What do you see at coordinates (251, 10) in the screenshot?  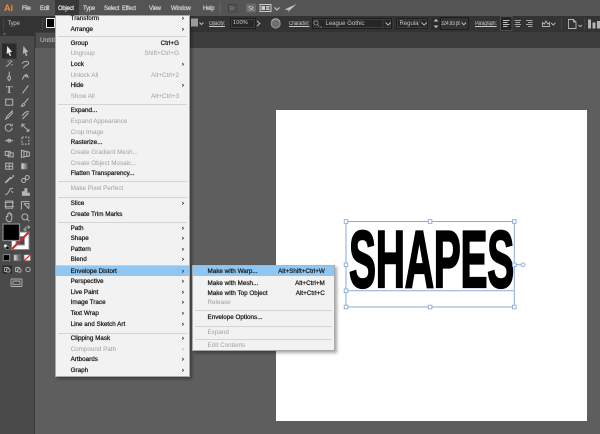 I see `svg-text: St` at bounding box center [251, 10].